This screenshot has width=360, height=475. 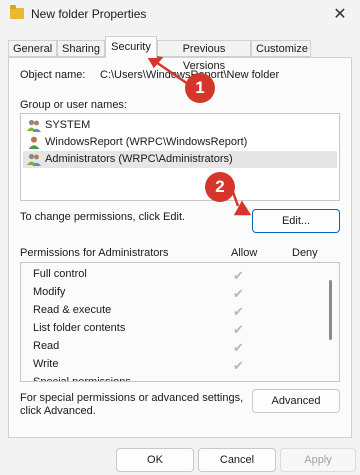 I want to click on tab-sharing: Sharing, so click(x=81, y=48).